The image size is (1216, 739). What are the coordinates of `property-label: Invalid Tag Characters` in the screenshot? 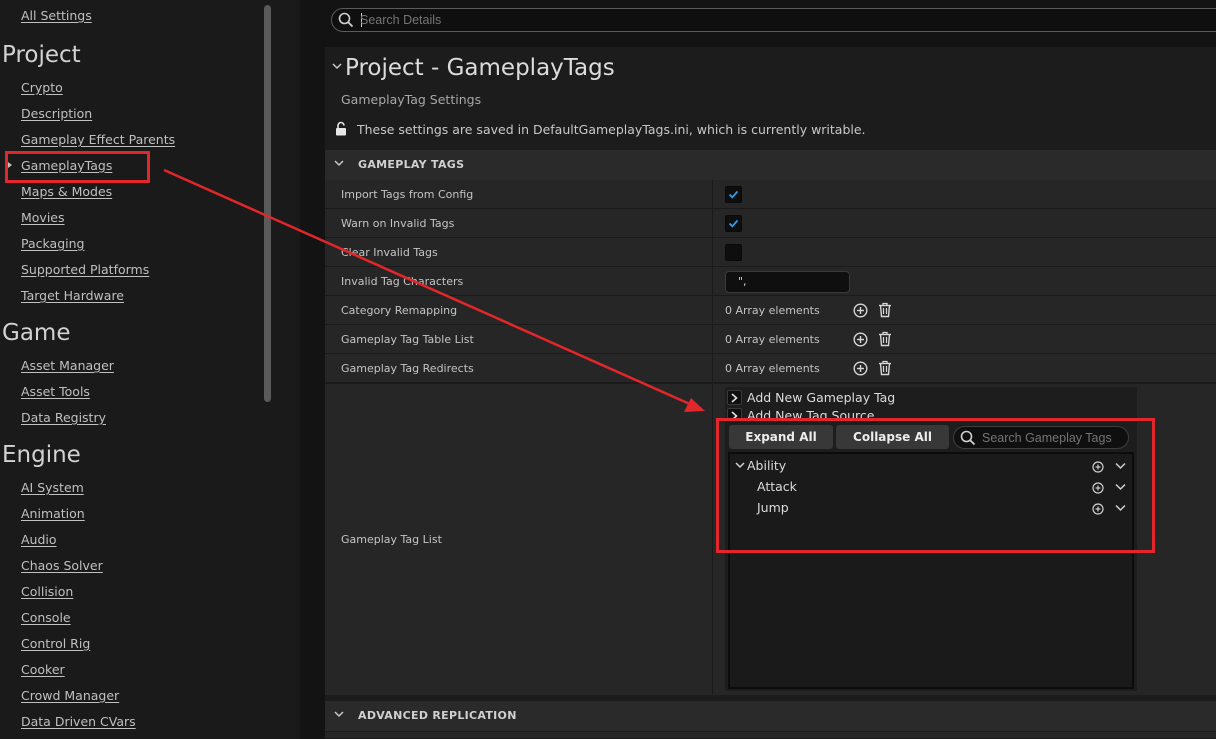 It's located at (402, 281).